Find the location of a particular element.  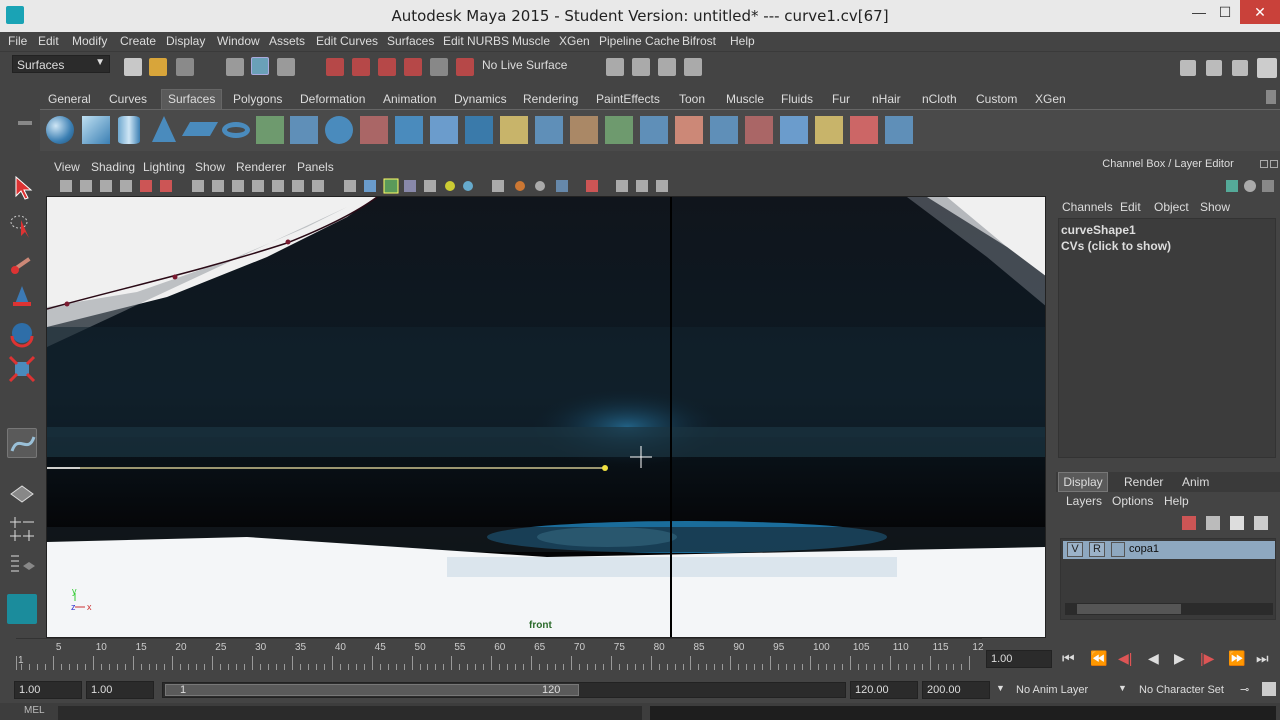

range-slider: 1 120 is located at coordinates (504, 690).